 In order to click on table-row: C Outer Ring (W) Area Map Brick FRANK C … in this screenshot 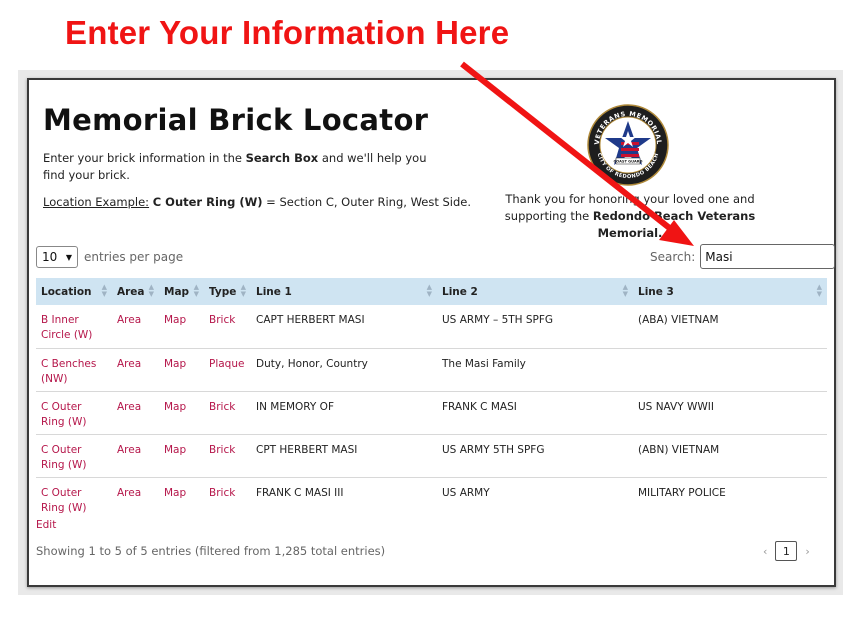, I will do `click(431, 498)`.